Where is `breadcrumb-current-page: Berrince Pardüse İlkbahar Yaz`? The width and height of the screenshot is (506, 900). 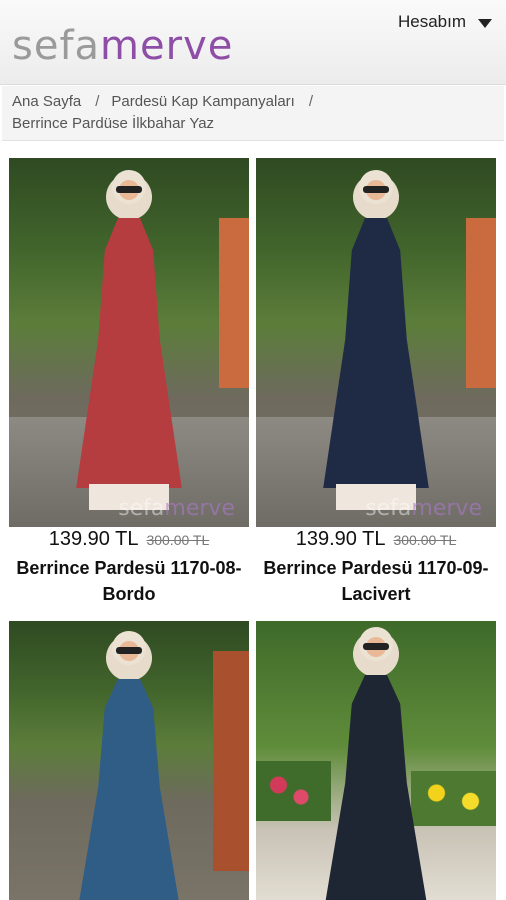 breadcrumb-current-page: Berrince Pardüse İlkbahar Yaz is located at coordinates (113, 123).